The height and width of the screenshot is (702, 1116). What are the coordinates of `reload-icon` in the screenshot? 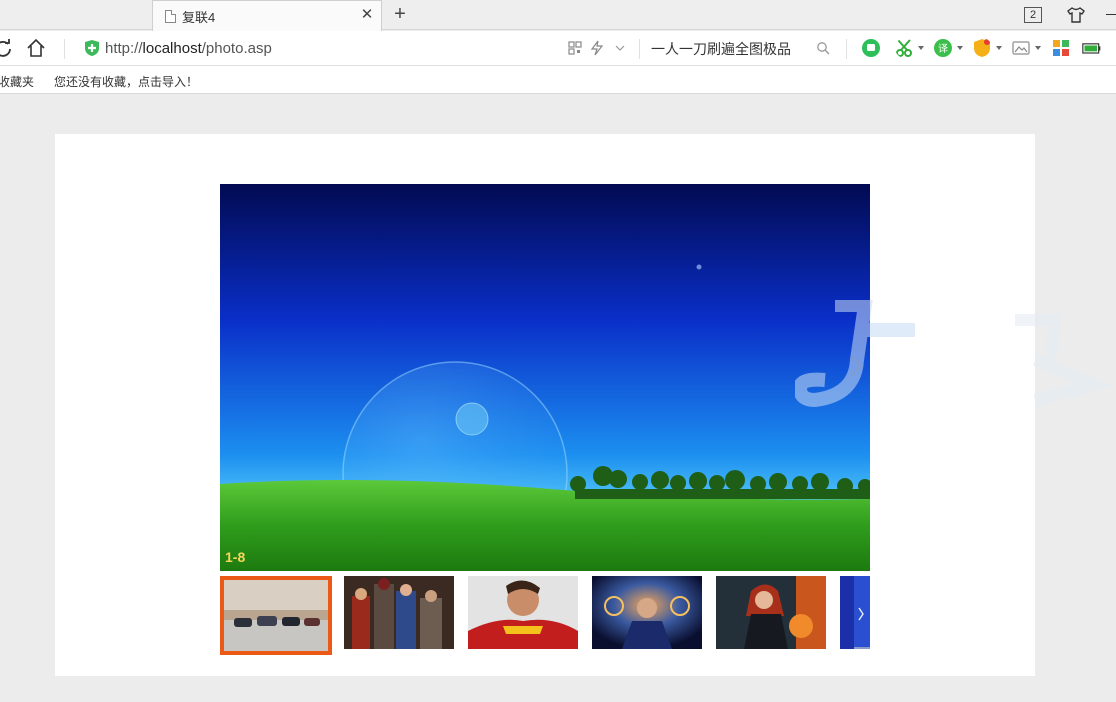 It's located at (6, 48).